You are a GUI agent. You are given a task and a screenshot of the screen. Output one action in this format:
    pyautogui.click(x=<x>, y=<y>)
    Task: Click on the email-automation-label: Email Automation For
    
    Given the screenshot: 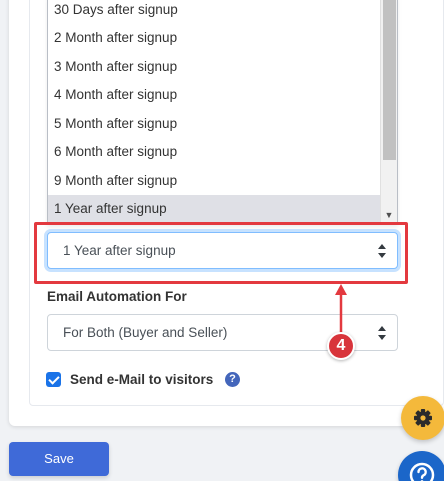 What is the action you would take?
    pyautogui.click(x=117, y=296)
    